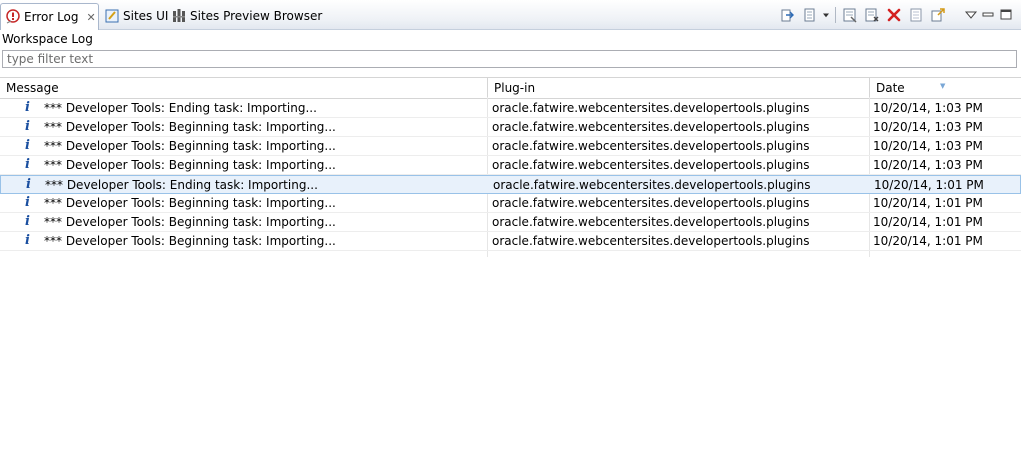 This screenshot has width=1021, height=464. I want to click on column-header-date: Date ▼, so click(945, 88).